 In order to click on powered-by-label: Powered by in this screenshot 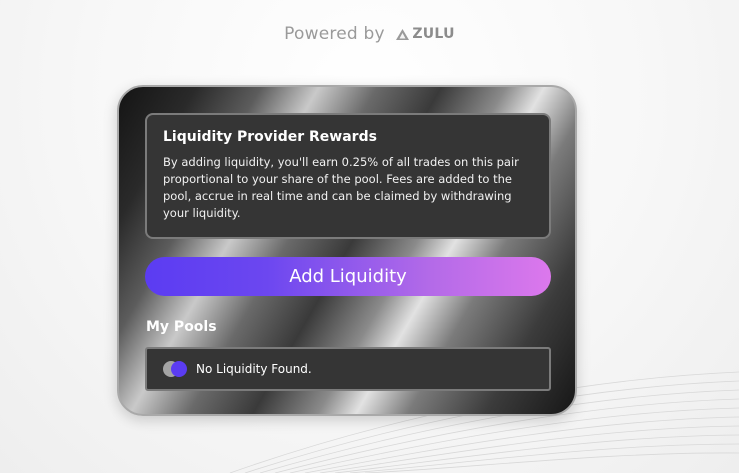, I will do `click(334, 34)`.